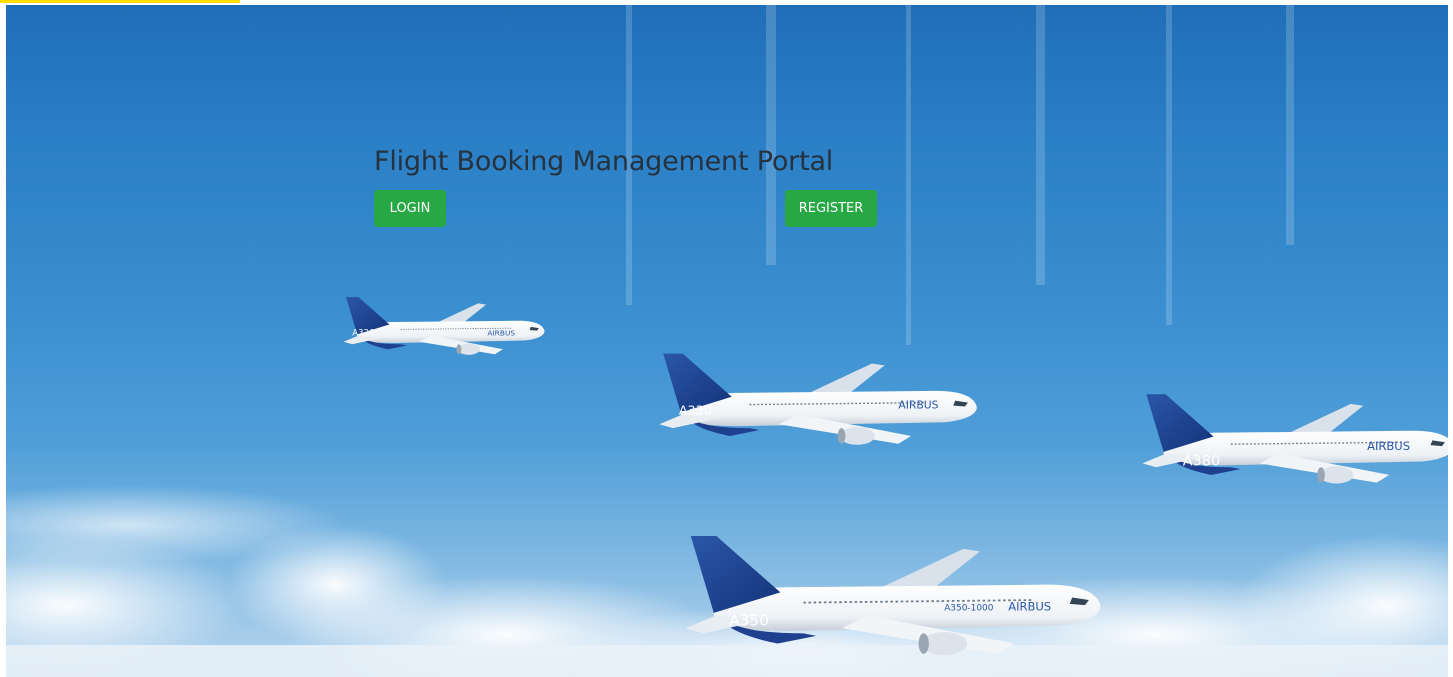 Image resolution: width=1453 pixels, height=677 pixels. I want to click on page-title: Flight Booking Management Portal, so click(604, 161).